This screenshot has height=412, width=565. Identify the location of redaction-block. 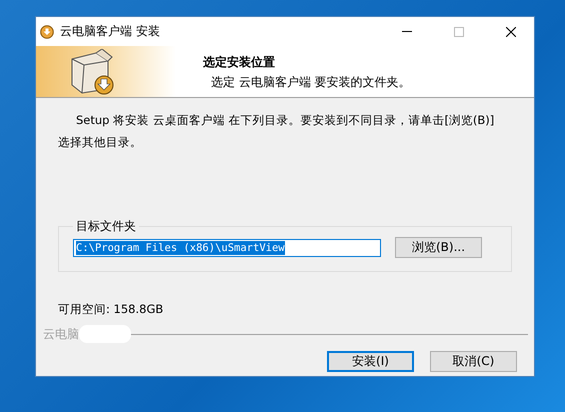
(105, 334).